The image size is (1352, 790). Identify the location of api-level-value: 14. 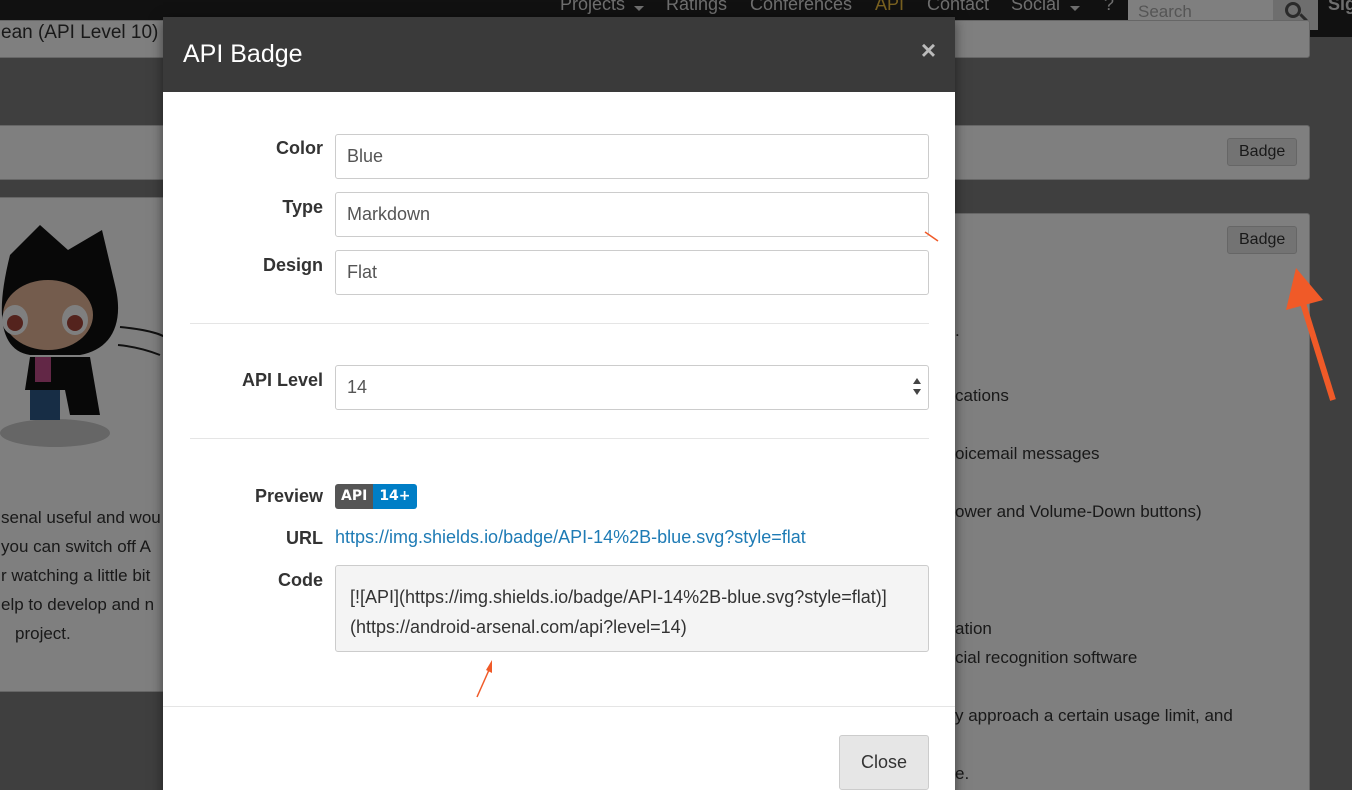
(357, 387).